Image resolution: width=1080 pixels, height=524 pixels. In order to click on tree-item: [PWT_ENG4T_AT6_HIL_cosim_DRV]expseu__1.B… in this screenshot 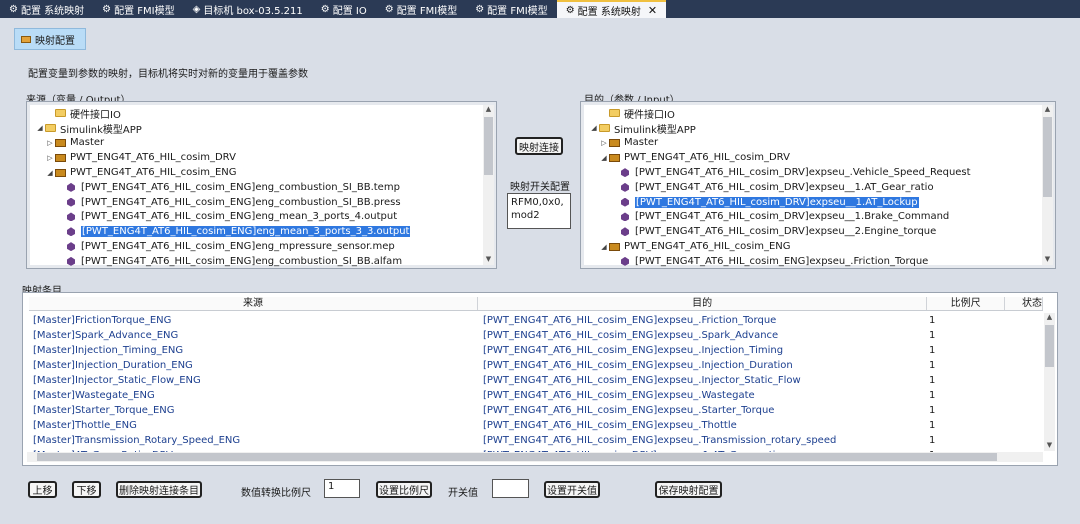, I will do `click(814, 217)`.